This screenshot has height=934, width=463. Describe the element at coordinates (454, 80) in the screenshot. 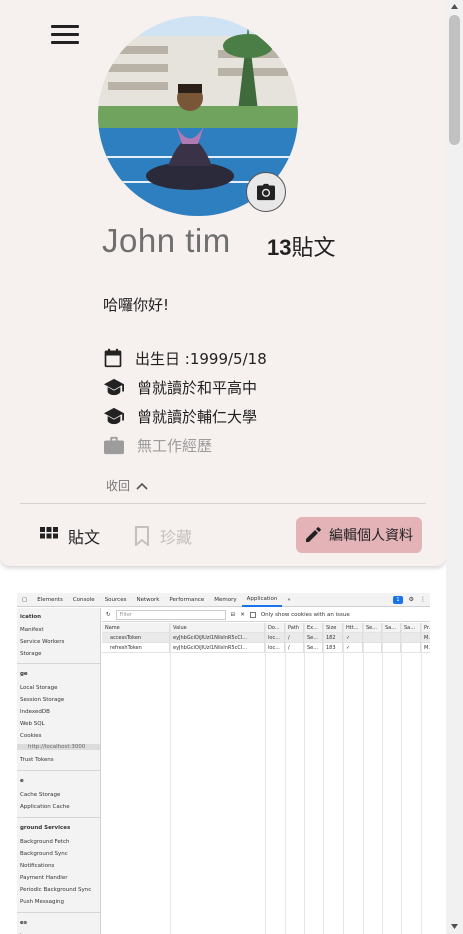

I see `scrollbar-thumb` at that location.